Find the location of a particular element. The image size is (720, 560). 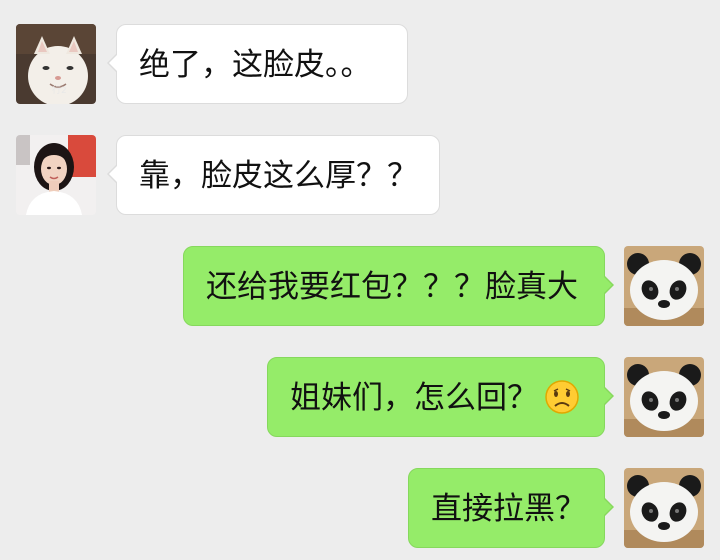

message-text: 姐妹们，怎么回？ is located at coordinates (414, 398).